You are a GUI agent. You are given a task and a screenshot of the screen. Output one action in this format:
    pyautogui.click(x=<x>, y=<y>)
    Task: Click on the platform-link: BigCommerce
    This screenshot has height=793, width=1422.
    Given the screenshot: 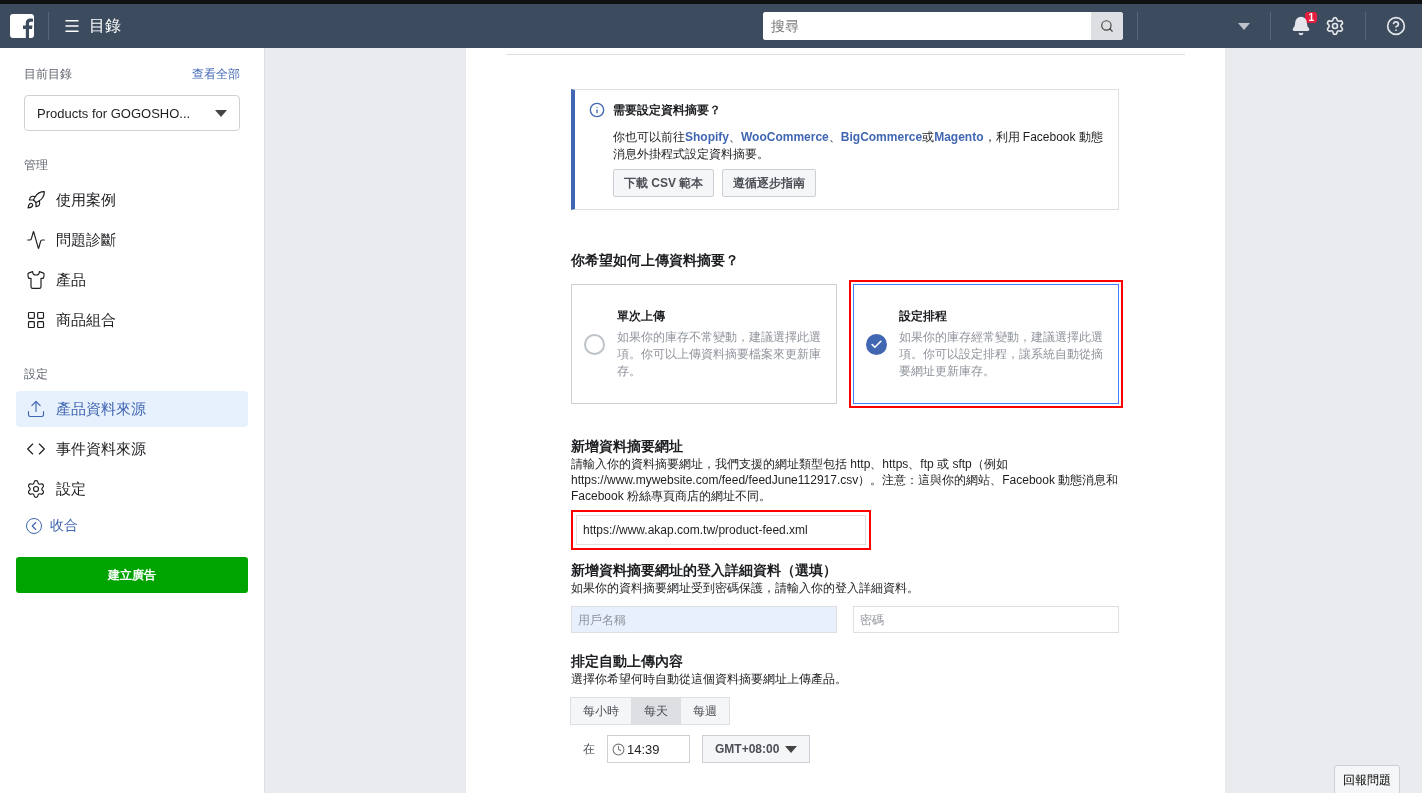 What is the action you would take?
    pyautogui.click(x=881, y=137)
    